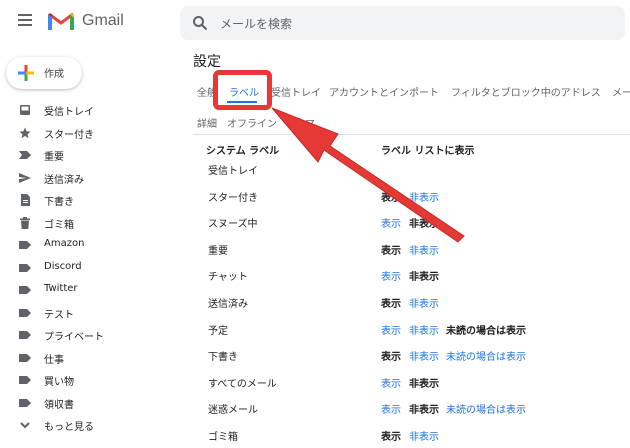  I want to click on plus-icon, so click(26, 73).